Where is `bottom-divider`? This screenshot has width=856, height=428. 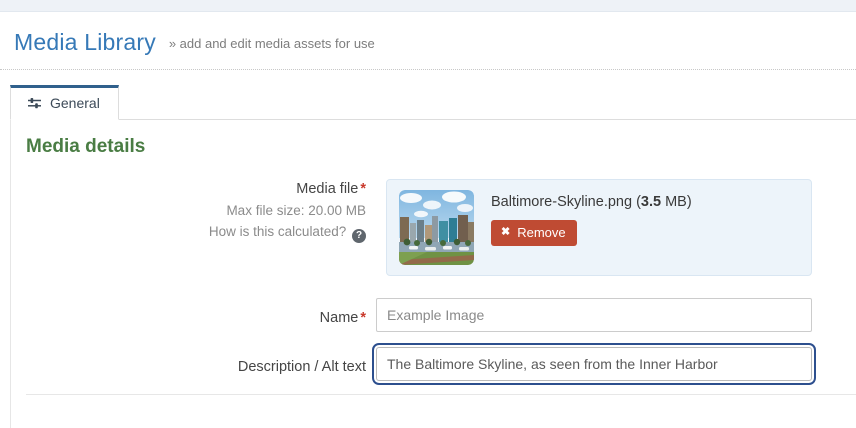
bottom-divider is located at coordinates (441, 394).